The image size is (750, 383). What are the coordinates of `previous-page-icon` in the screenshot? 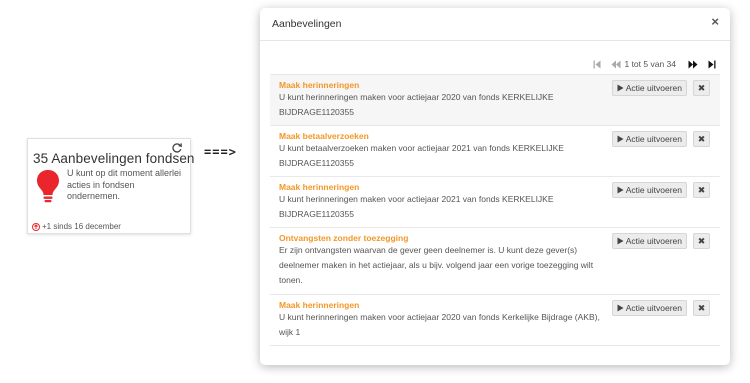 It's located at (616, 64).